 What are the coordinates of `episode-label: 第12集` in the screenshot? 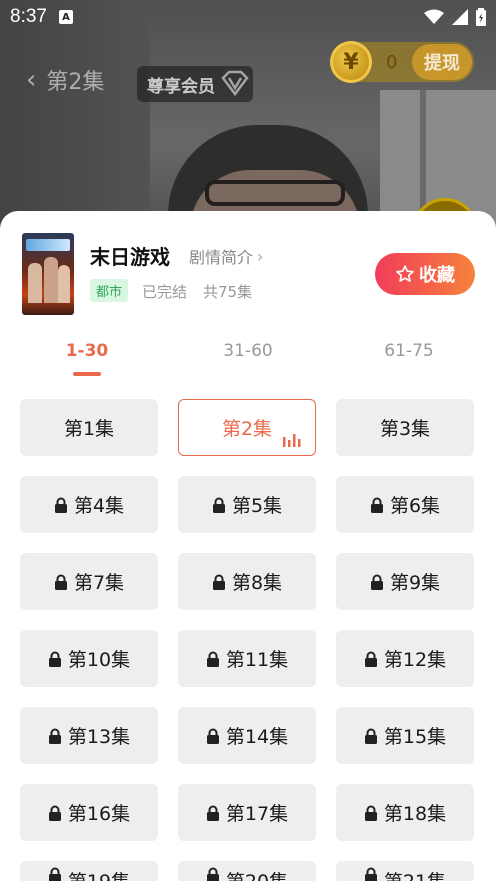 It's located at (415, 660).